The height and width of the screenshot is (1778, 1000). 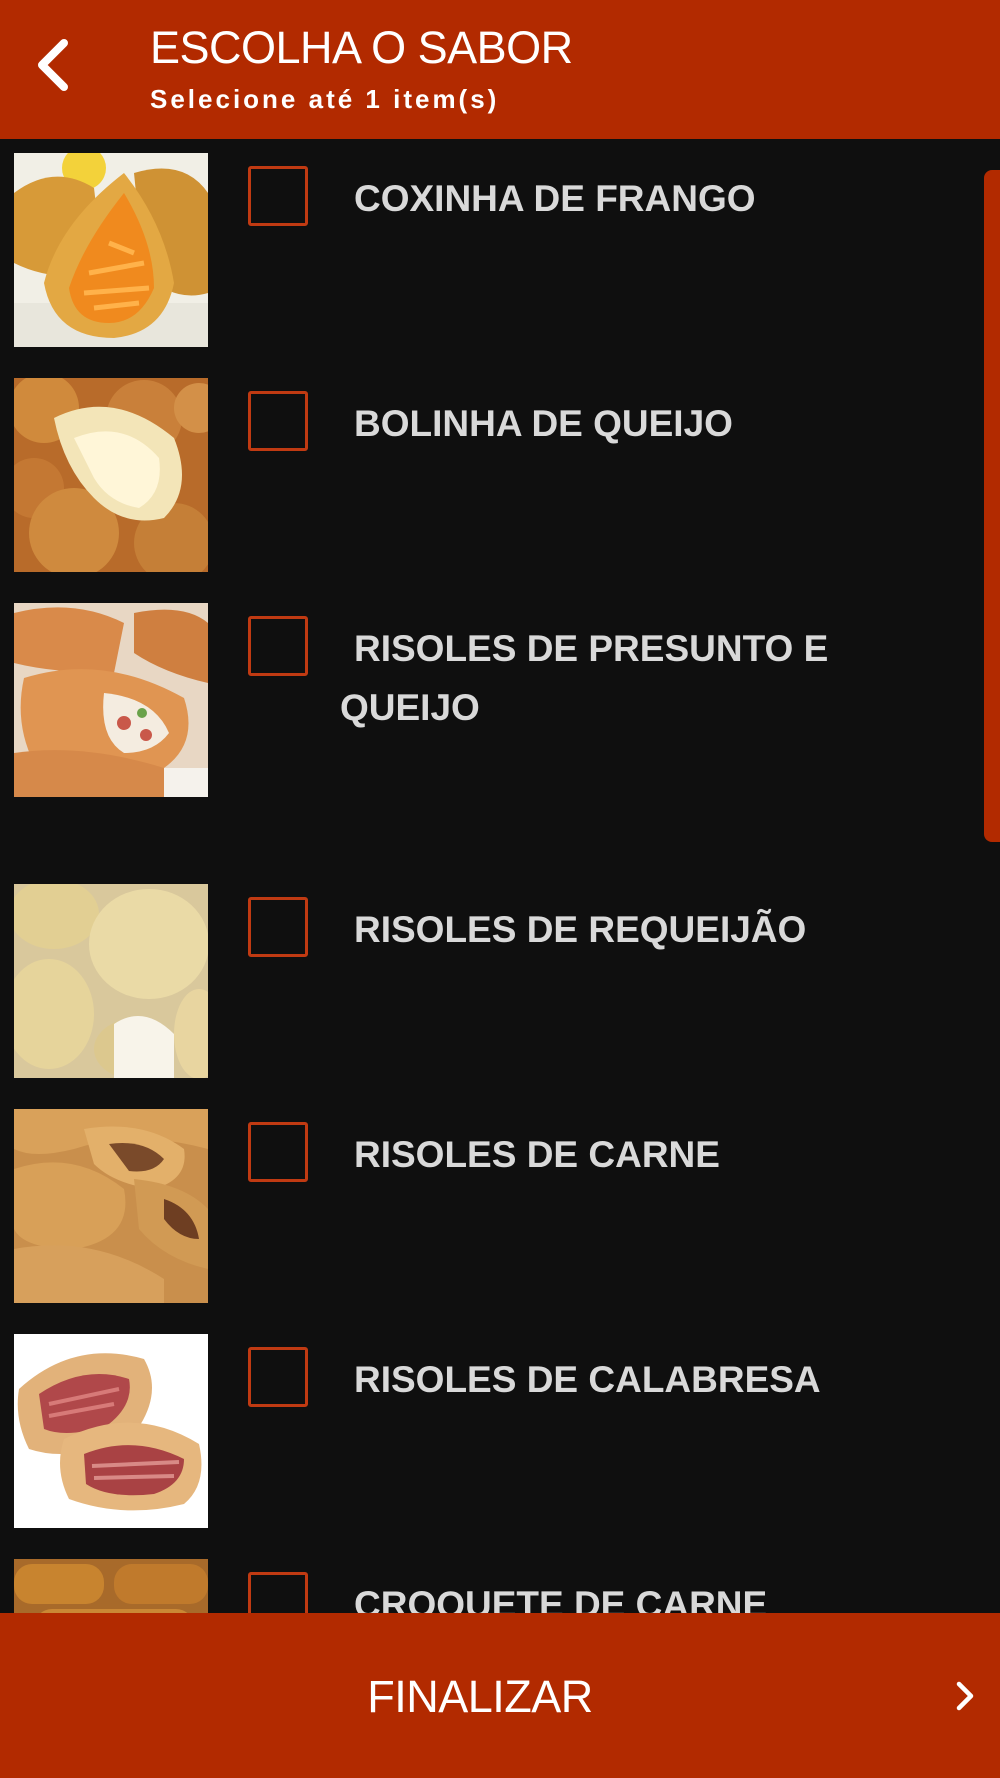 I want to click on app-header: ESCOLHA O SABOR Selecione até 1 item(s), so click(x=500, y=69).